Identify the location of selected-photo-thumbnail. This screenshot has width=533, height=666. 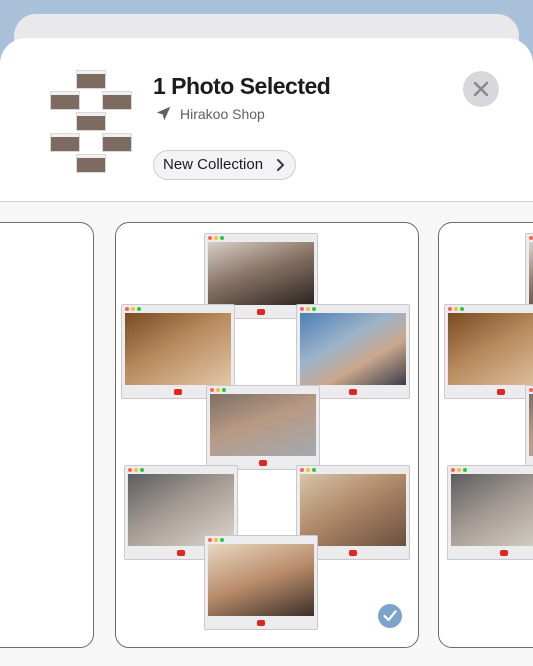
(91, 125).